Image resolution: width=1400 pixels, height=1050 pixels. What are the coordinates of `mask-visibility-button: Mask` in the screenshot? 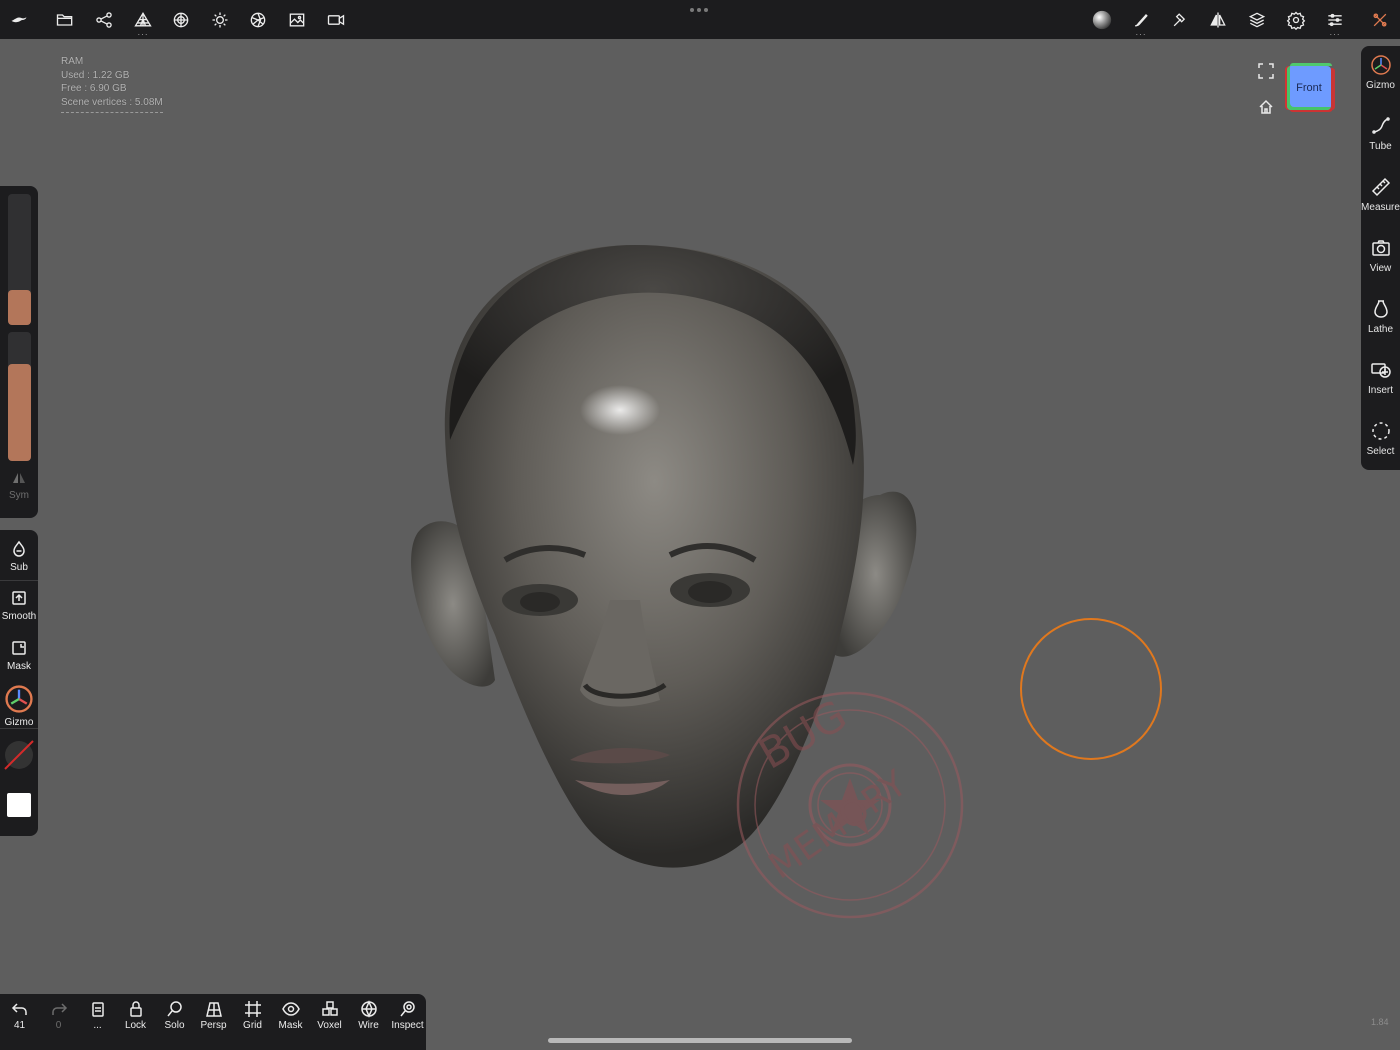 It's located at (290, 1015).